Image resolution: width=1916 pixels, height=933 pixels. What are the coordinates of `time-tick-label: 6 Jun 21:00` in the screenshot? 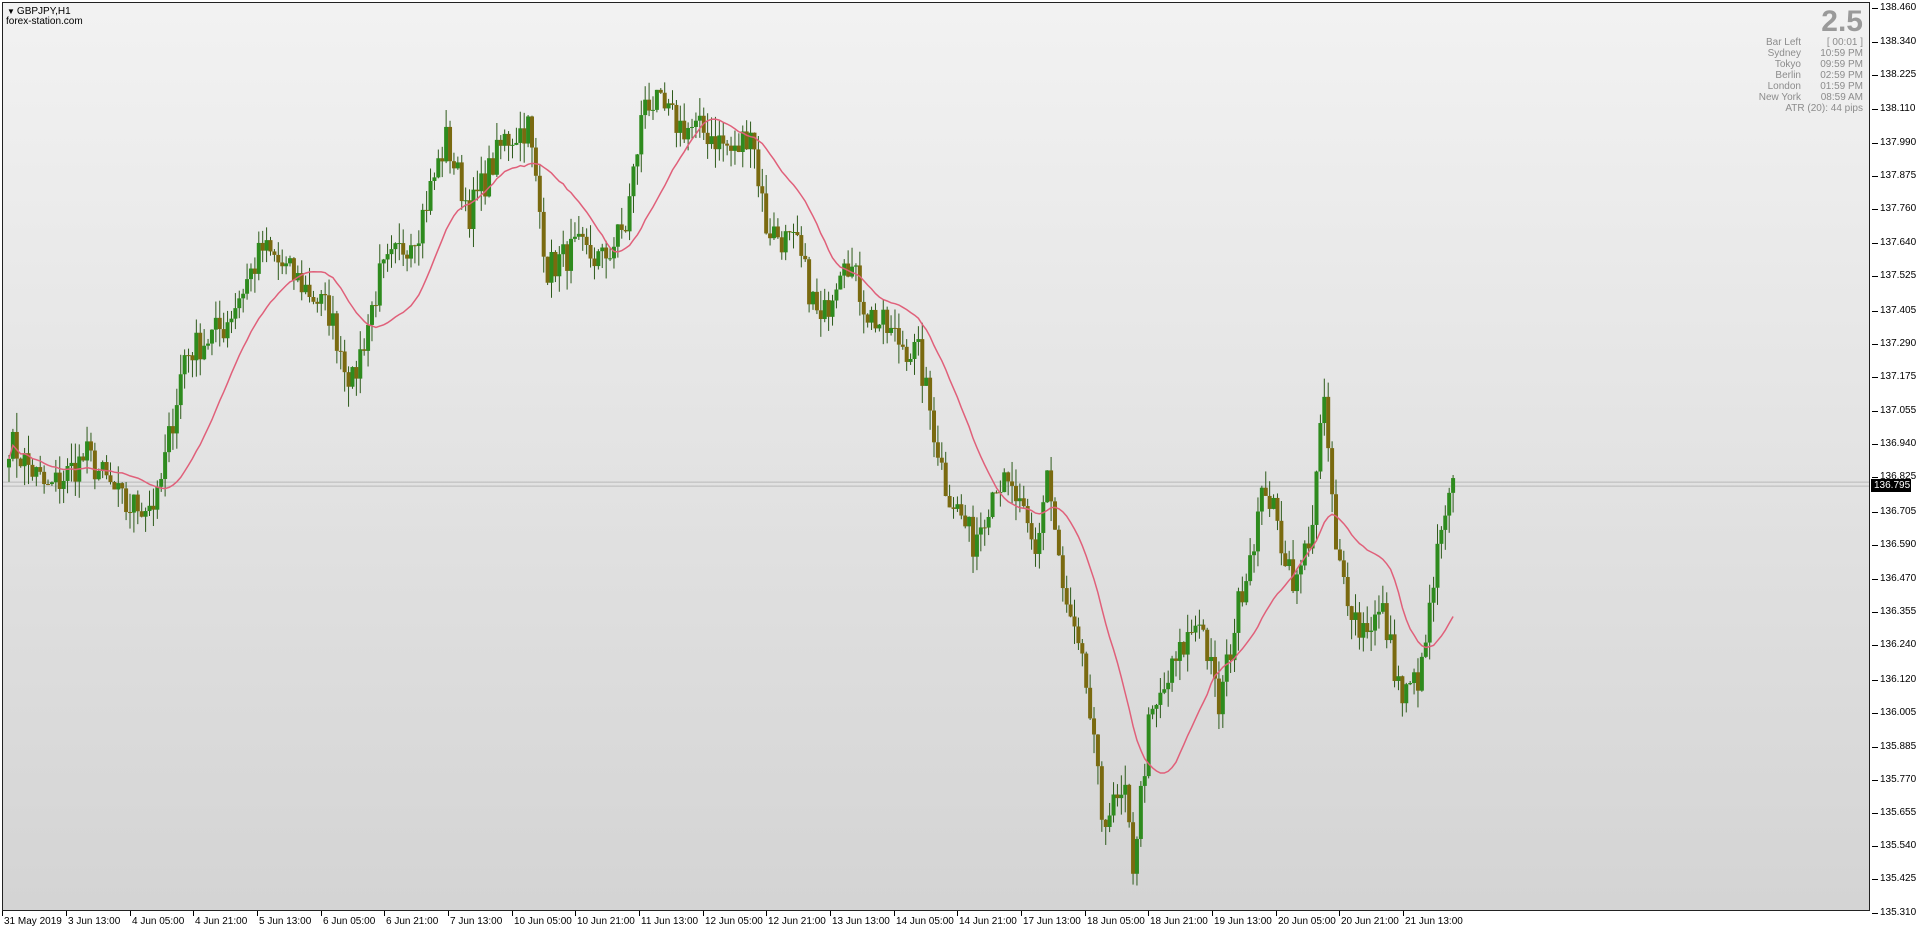 It's located at (412, 921).